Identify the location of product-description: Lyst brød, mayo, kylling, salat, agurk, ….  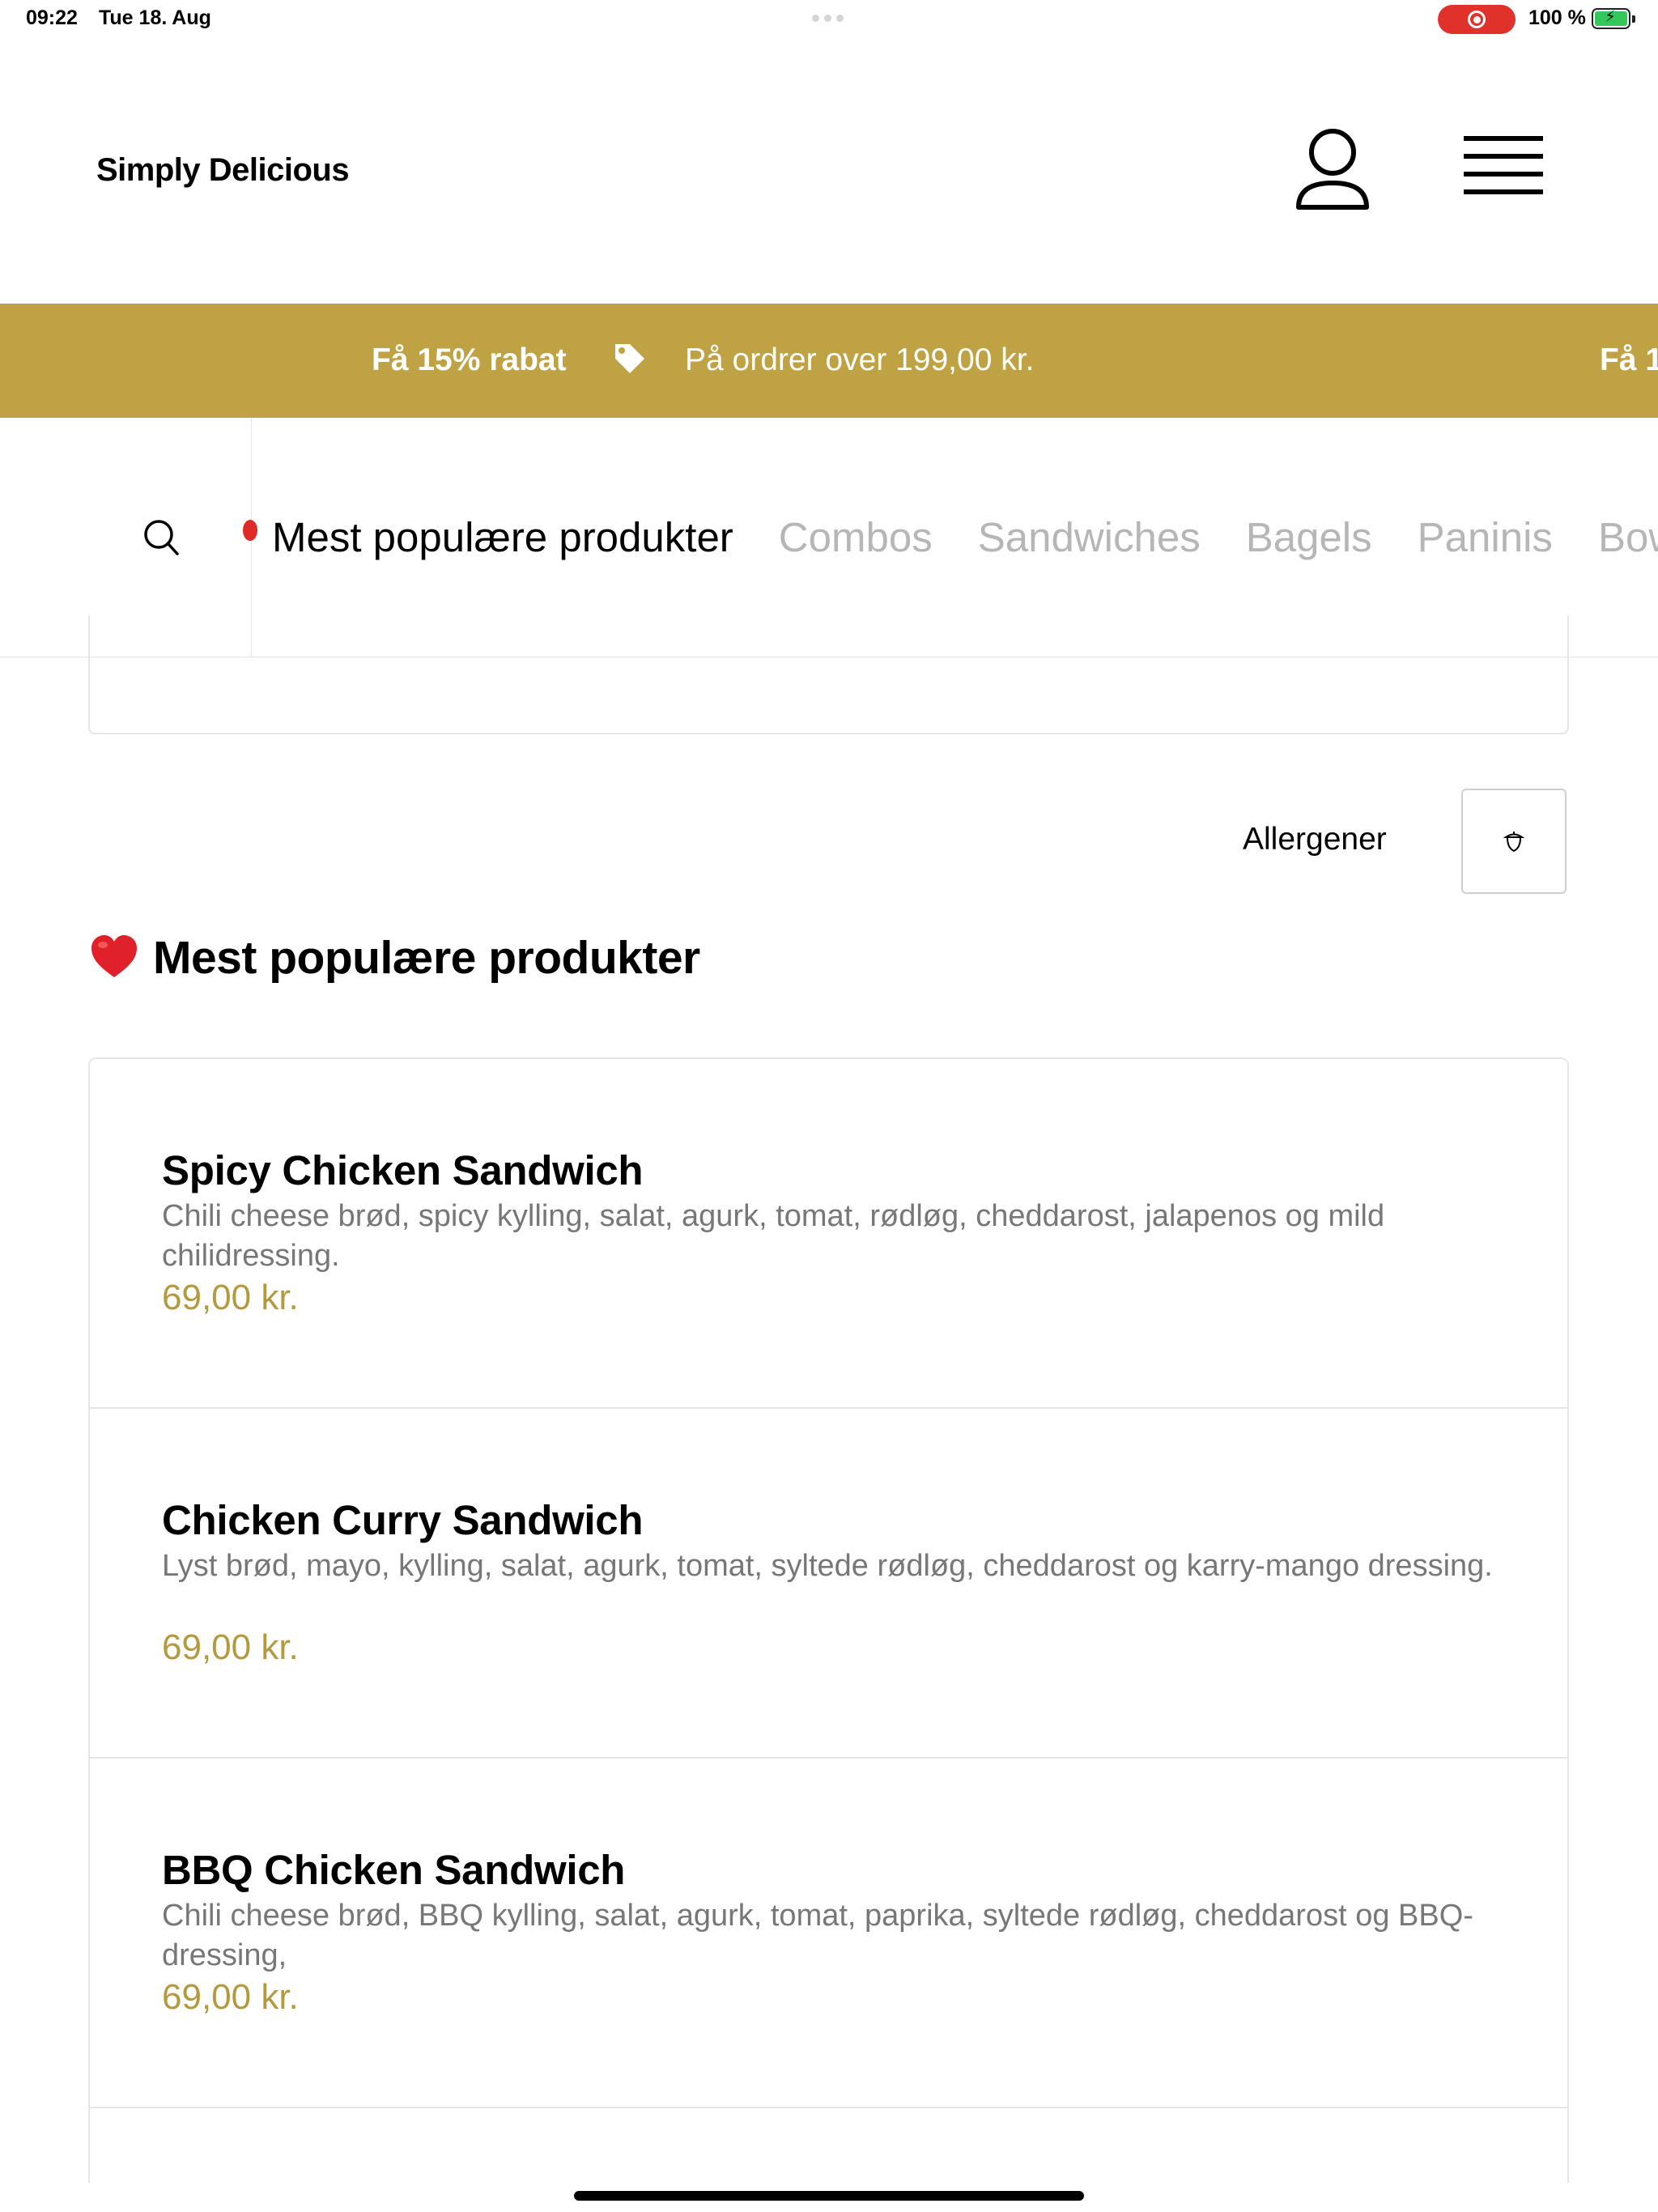
(827, 1566).